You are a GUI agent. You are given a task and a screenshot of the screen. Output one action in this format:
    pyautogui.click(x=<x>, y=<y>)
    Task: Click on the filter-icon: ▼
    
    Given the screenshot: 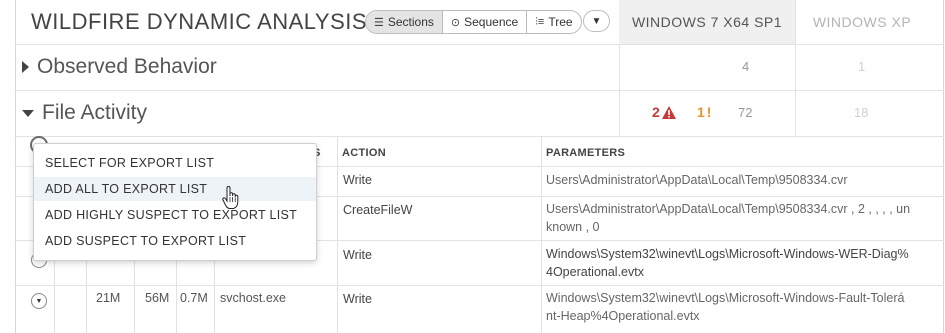 What is the action you would take?
    pyautogui.click(x=596, y=21)
    